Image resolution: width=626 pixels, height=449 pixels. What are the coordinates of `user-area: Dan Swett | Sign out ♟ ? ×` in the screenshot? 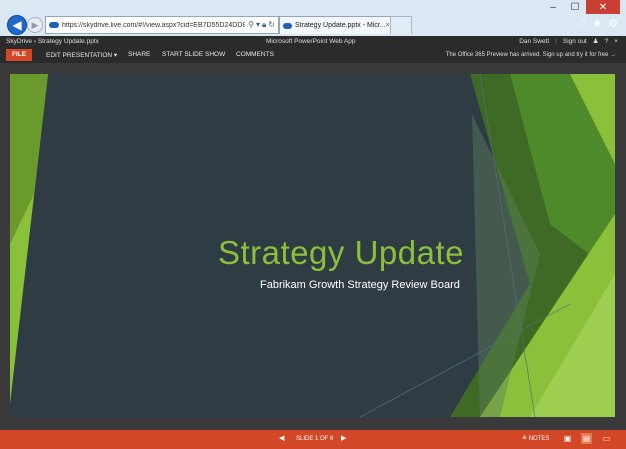 It's located at (568, 41).